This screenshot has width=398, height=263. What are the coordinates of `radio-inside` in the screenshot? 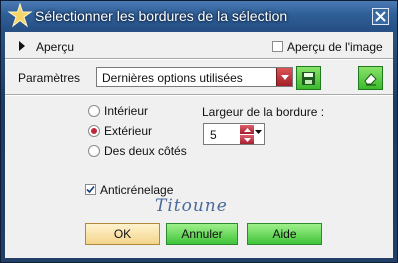 It's located at (94, 111).